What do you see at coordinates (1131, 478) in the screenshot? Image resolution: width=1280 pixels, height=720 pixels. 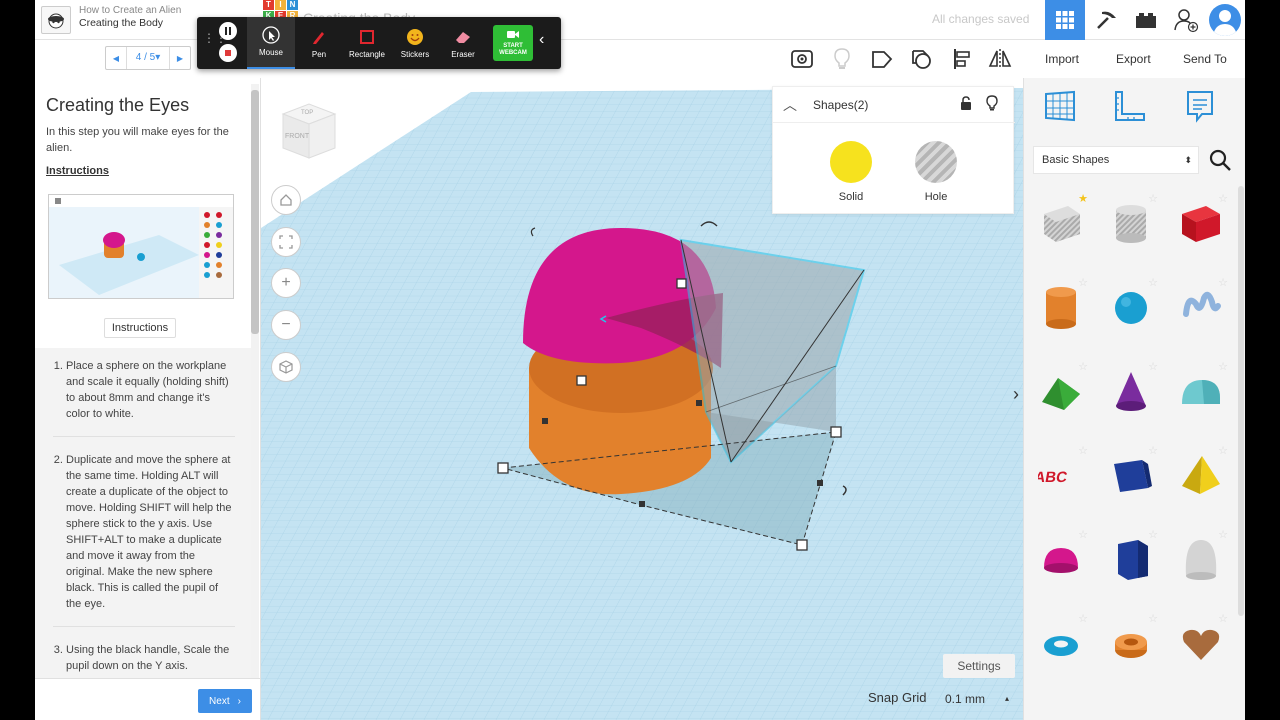 I see `shape-wedge: ☆` at bounding box center [1131, 478].